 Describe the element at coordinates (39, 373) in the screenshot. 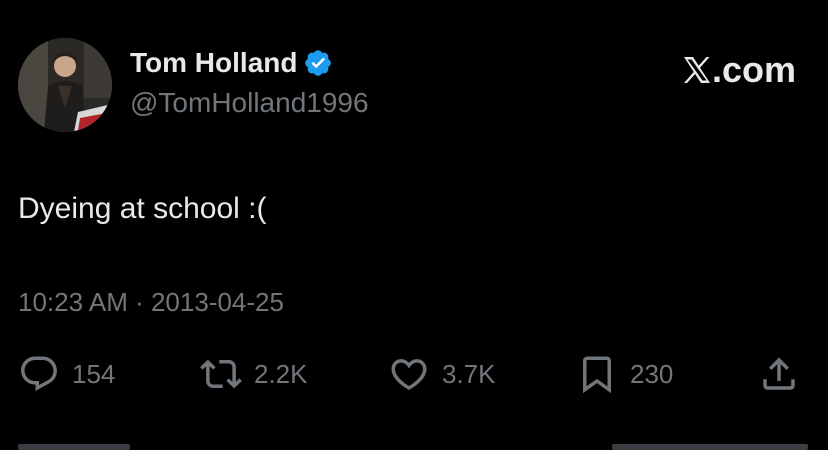

I see `reply-icon` at that location.